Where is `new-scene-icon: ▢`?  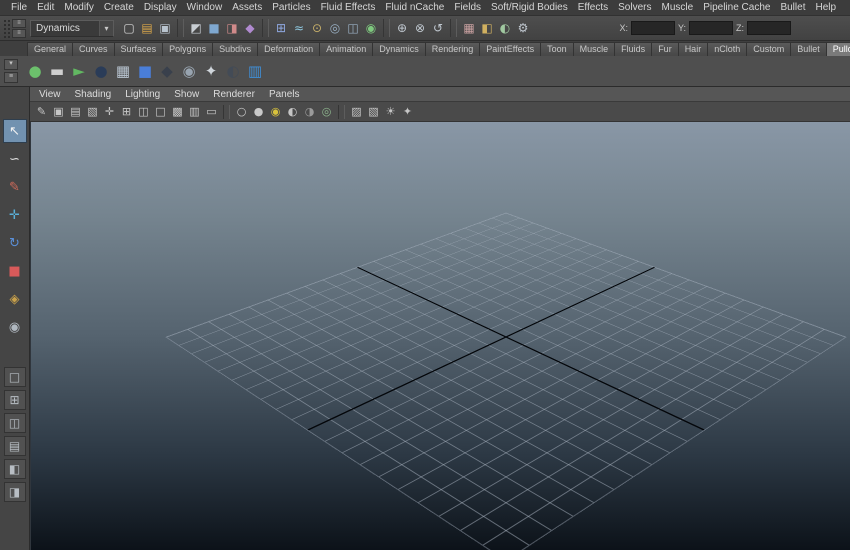 new-scene-icon: ▢ is located at coordinates (129, 28).